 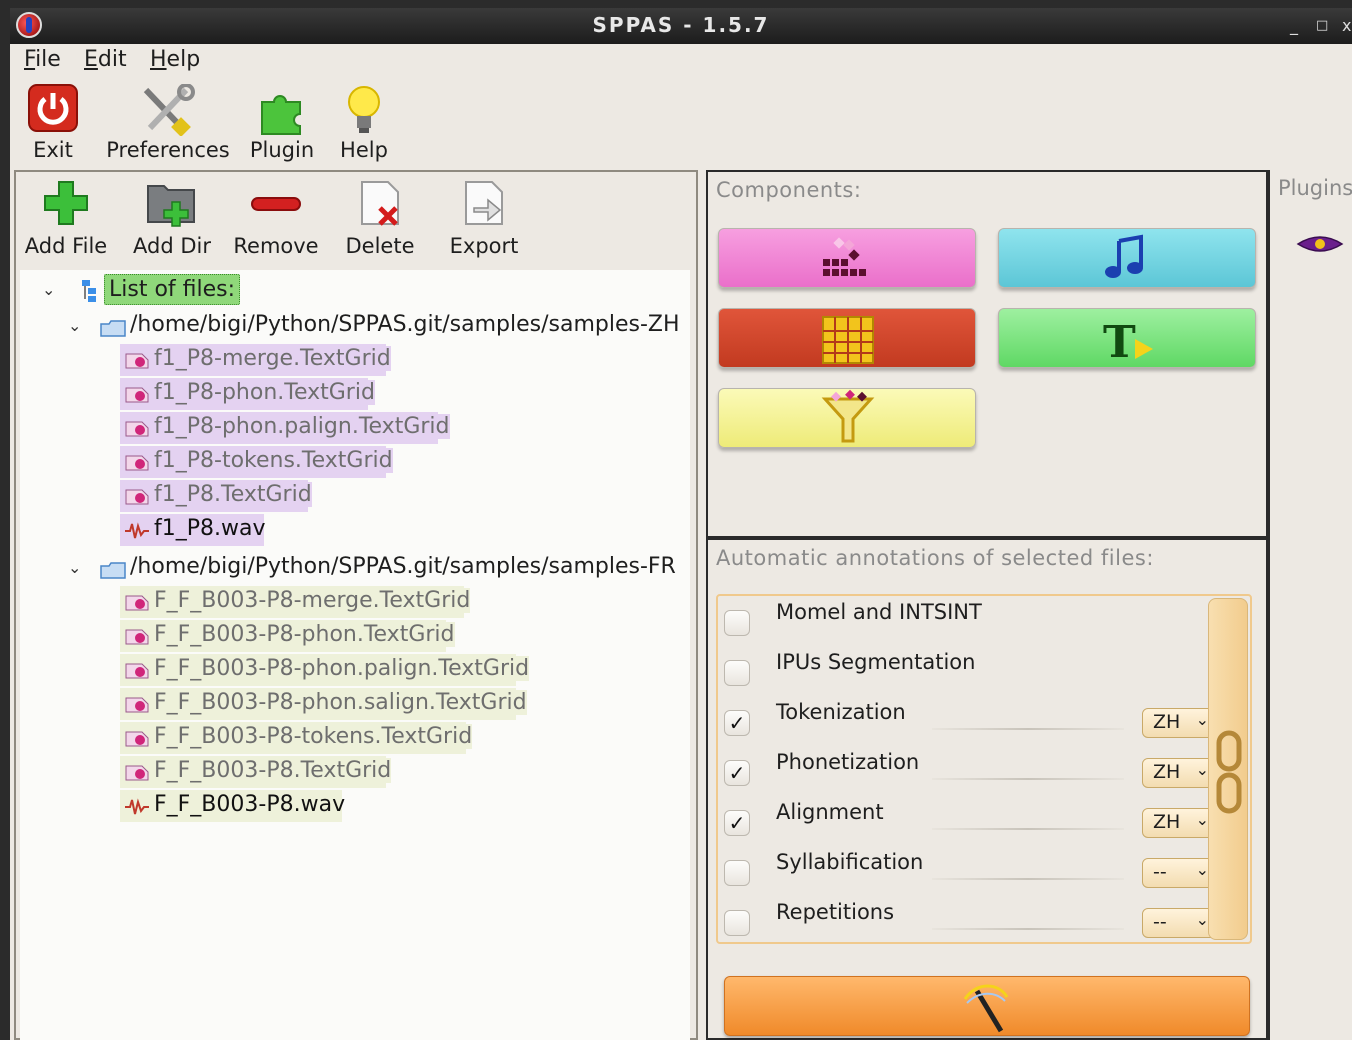 I want to click on plugin-button: Plugin, so click(x=282, y=124).